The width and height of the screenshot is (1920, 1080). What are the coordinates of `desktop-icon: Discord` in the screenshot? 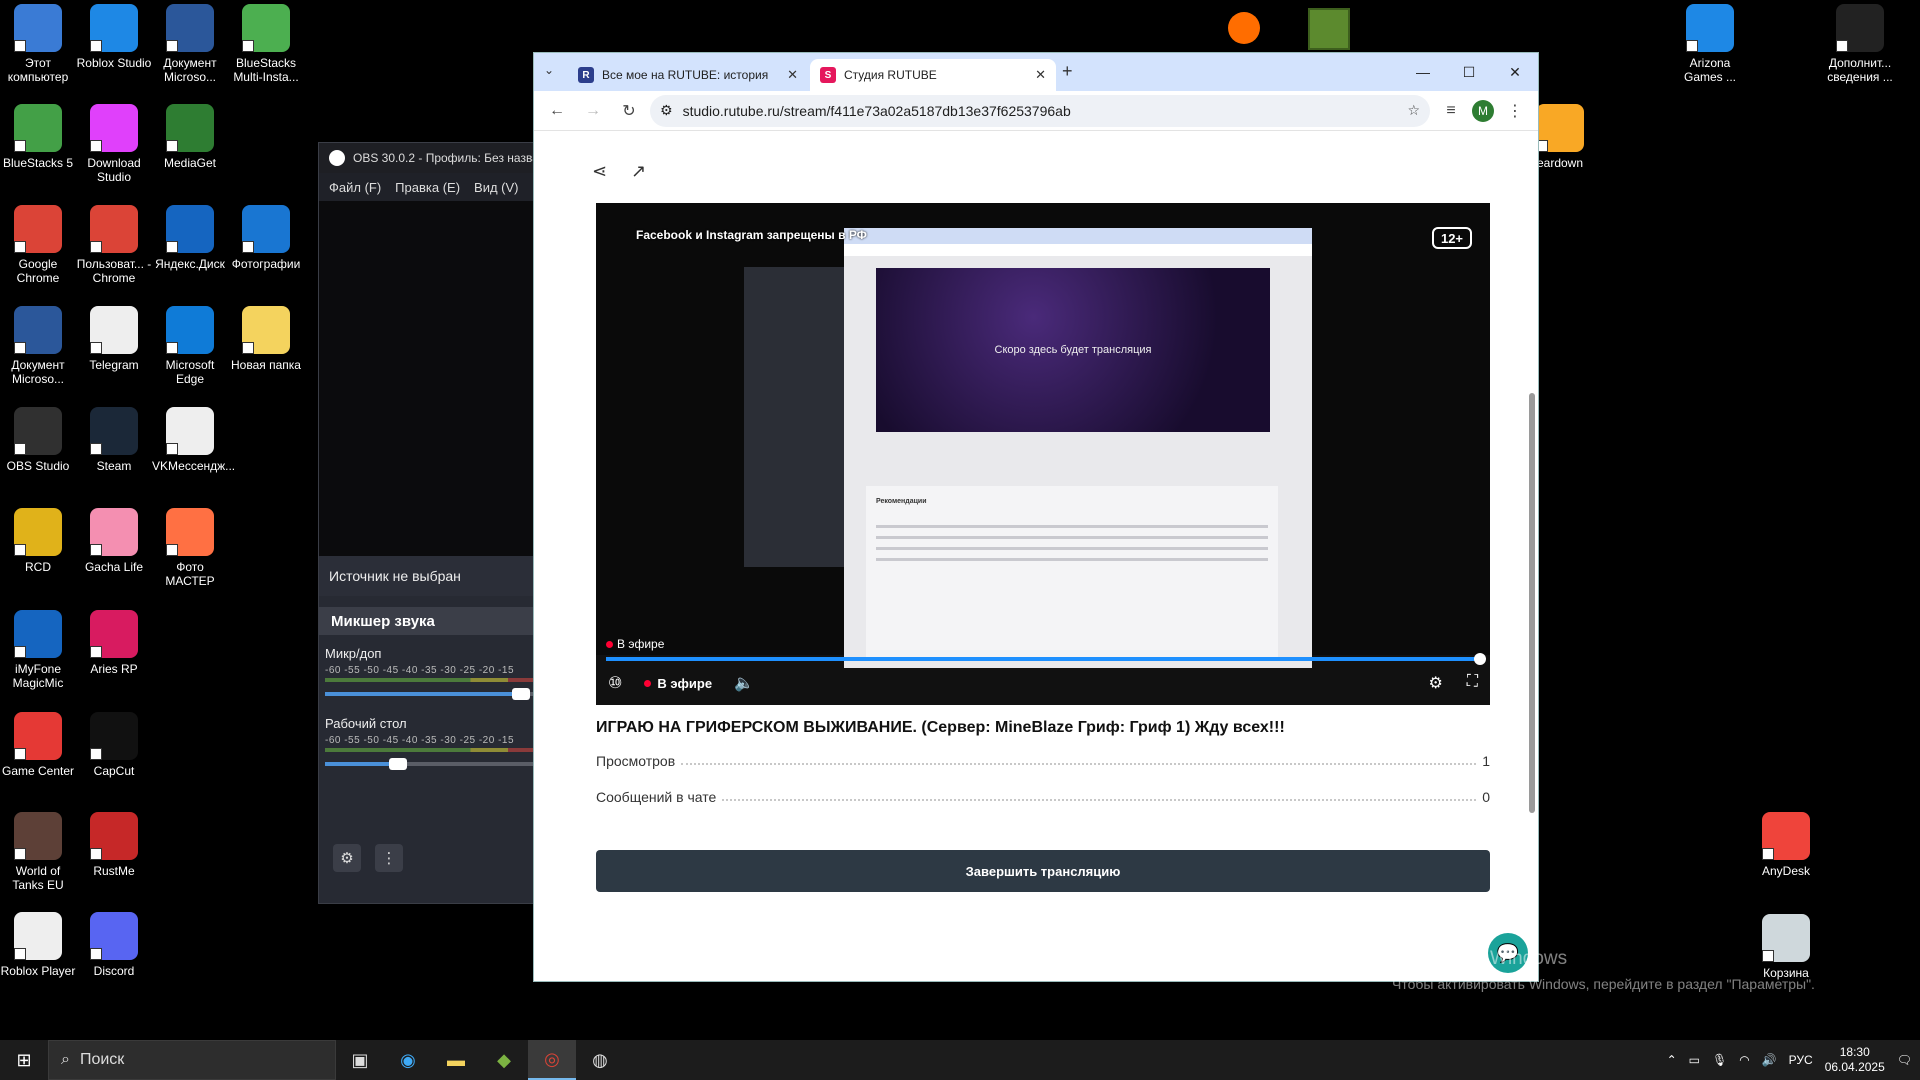 It's located at (114, 945).